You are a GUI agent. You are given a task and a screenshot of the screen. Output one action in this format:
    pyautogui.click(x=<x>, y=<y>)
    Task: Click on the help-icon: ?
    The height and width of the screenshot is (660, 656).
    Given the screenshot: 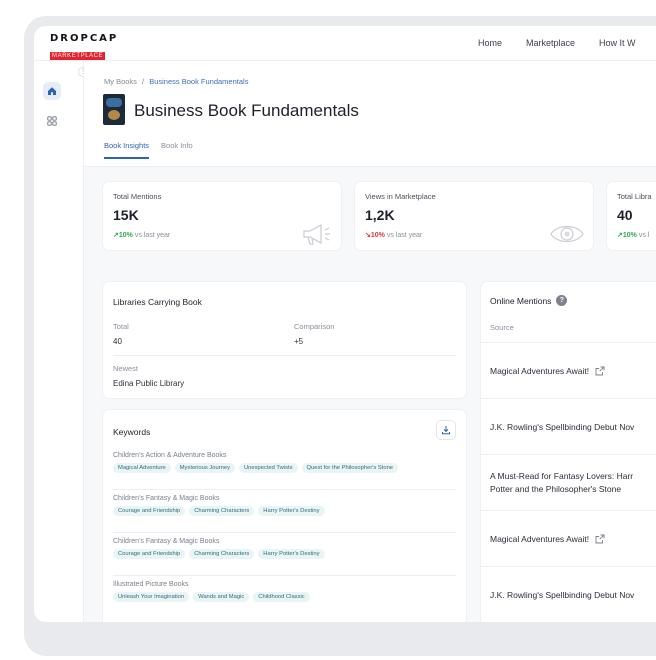 What is the action you would take?
    pyautogui.click(x=562, y=300)
    